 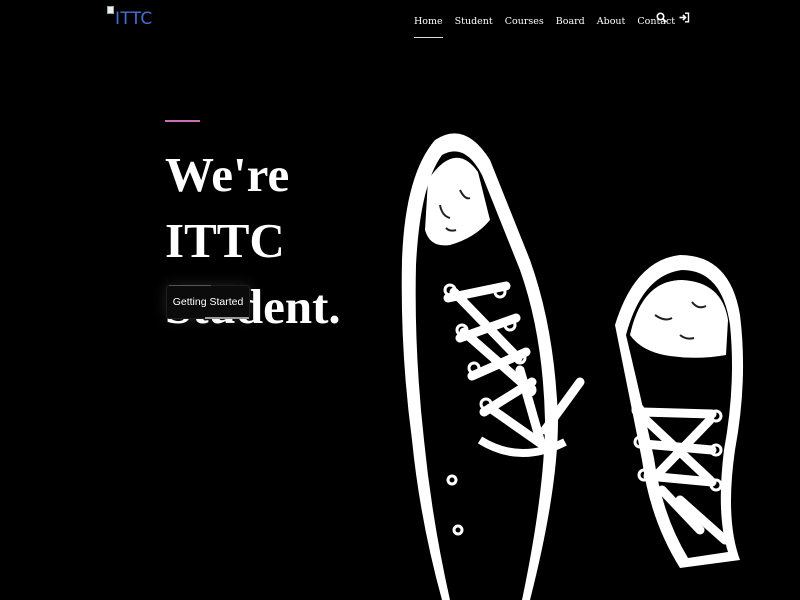 I want to click on right-sneaker, so click(x=679, y=411).